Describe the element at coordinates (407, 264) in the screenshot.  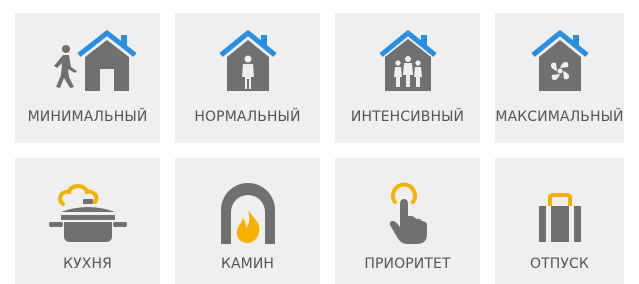
I see `function-label: ПРИОРИТЕТ` at that location.